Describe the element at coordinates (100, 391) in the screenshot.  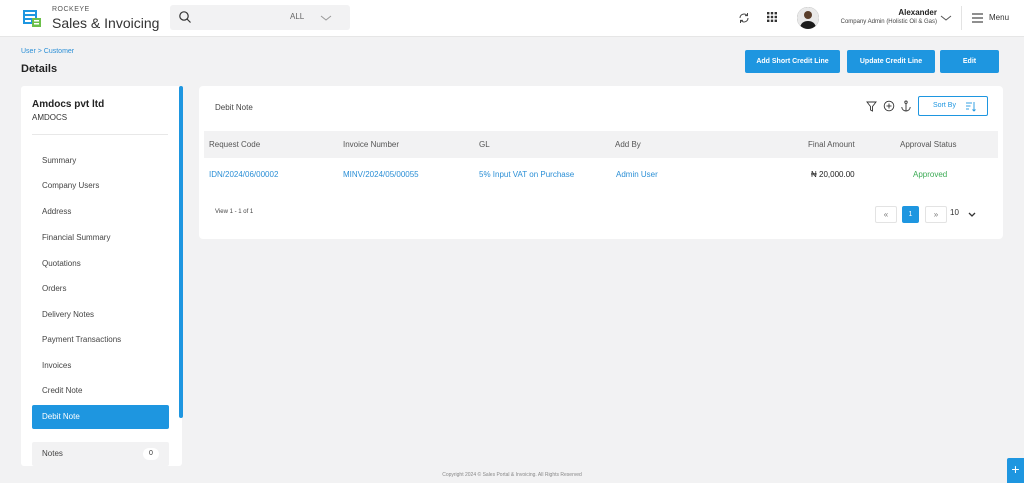
I see `sidebar-item-credit-note: Credit Note` at that location.